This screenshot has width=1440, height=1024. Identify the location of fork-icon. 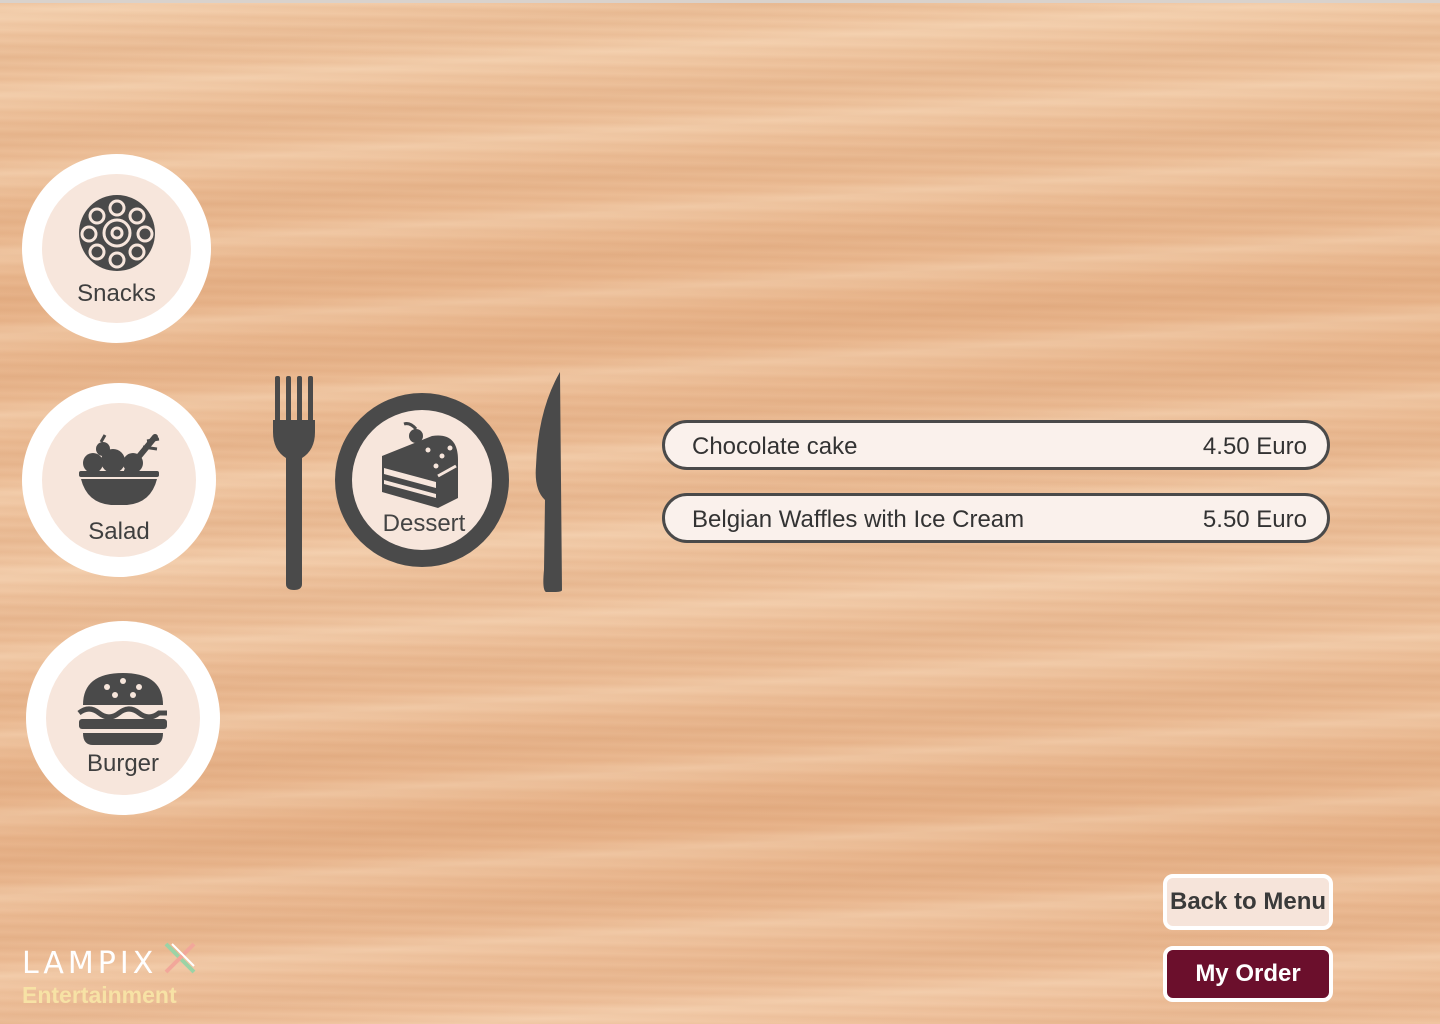
(294, 483).